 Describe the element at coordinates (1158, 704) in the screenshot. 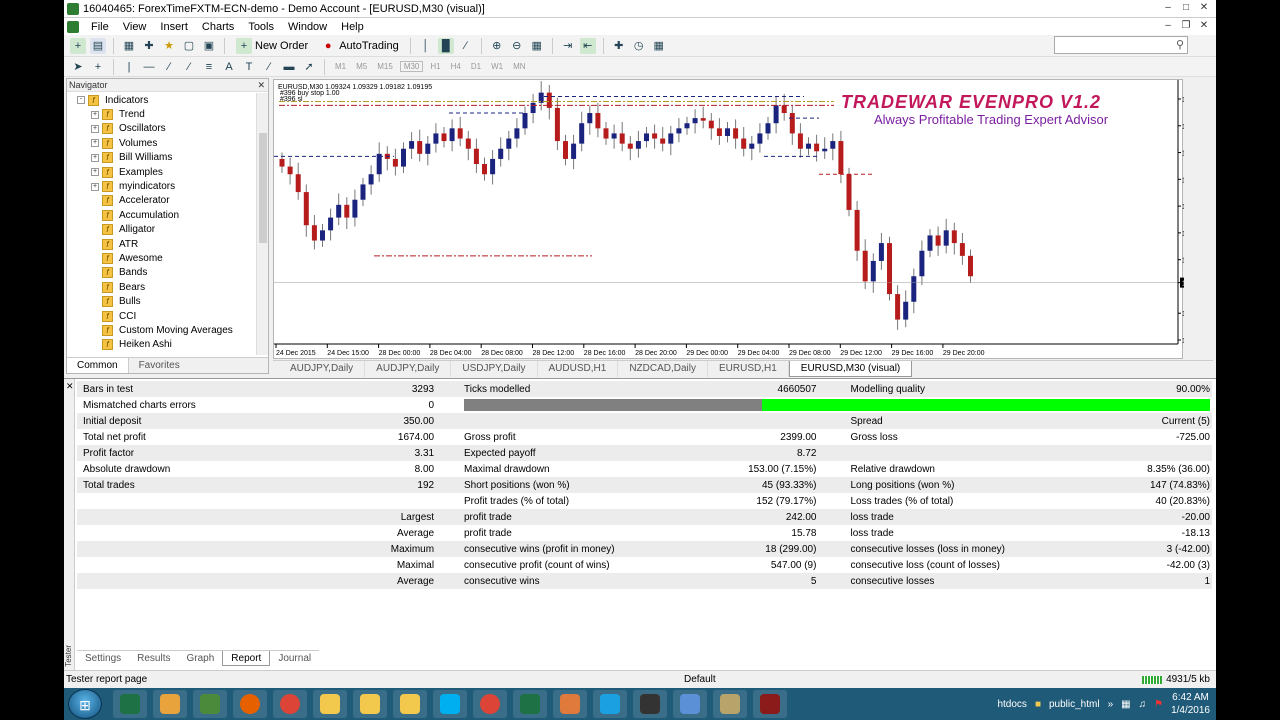

I see `flag-icon: ⚑` at that location.